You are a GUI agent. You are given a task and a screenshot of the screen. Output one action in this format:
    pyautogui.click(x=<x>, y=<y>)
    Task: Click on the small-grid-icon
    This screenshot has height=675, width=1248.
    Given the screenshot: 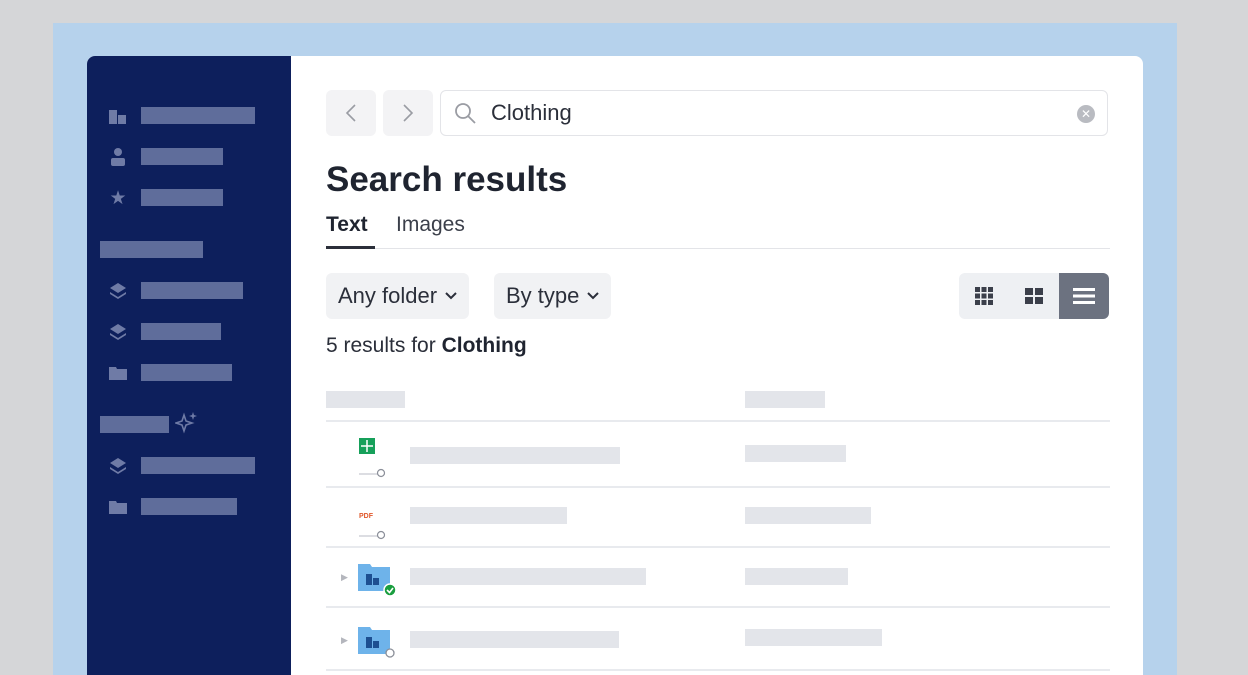 What is the action you would take?
    pyautogui.click(x=984, y=296)
    